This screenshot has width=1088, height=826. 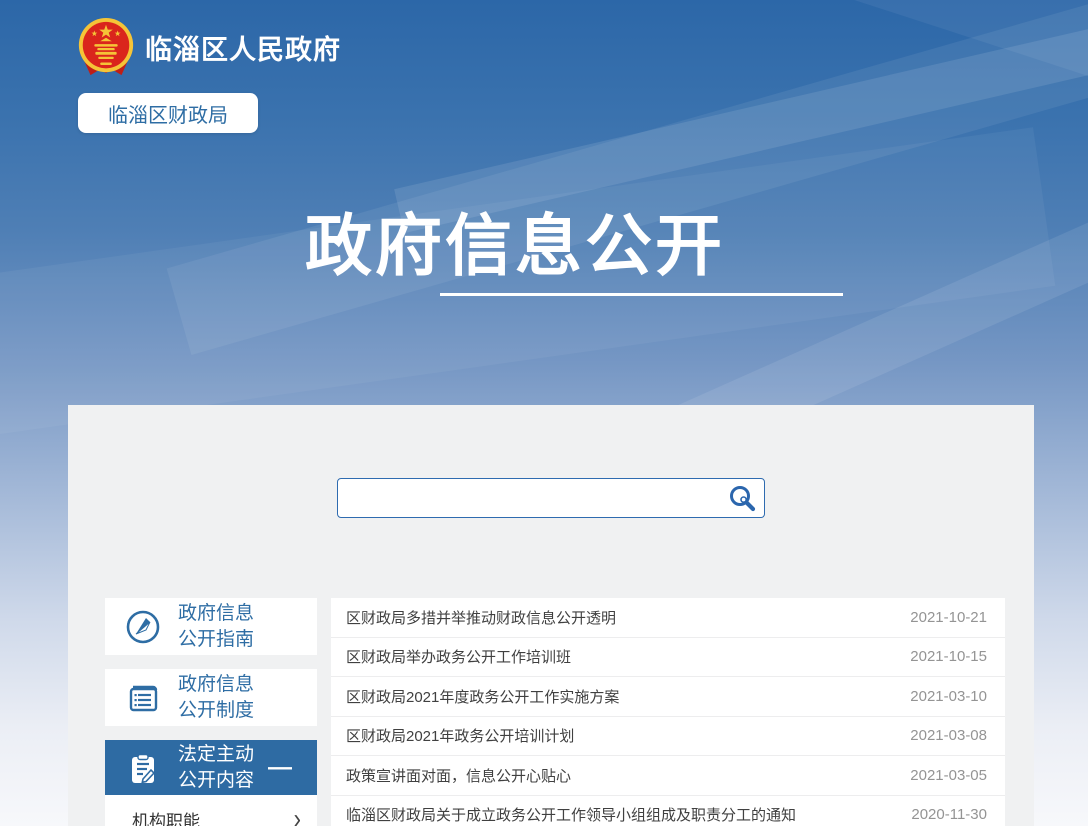 What do you see at coordinates (668, 736) in the screenshot?
I see `news-row: 区财政局2021年政务公开培训计划 2021-03-08` at bounding box center [668, 736].